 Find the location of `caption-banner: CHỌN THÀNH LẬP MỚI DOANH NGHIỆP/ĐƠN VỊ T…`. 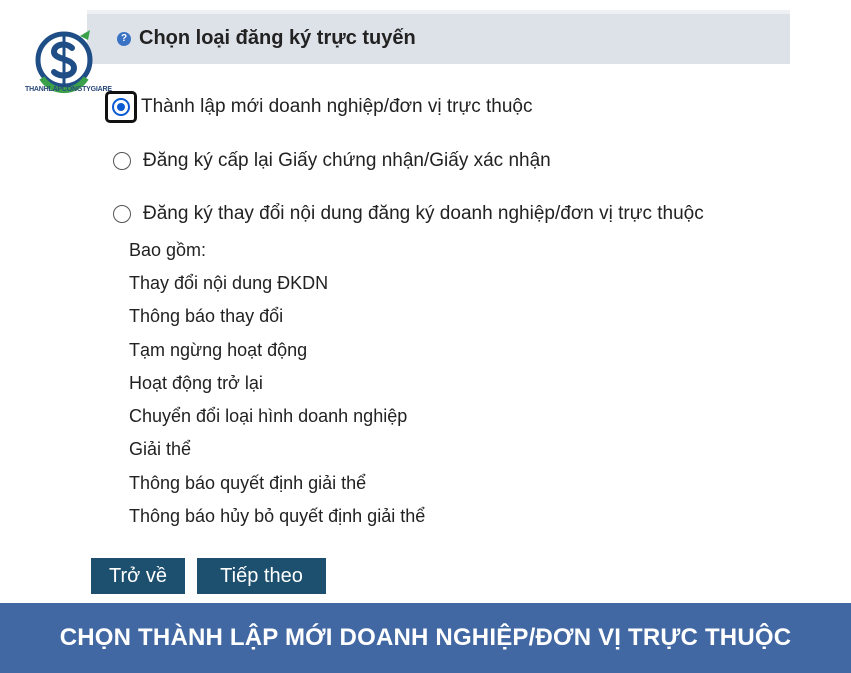

caption-banner: CHỌN THÀNH LẬP MỚI DOANH NGHIỆP/ĐƠN VỊ T… is located at coordinates (425, 638).